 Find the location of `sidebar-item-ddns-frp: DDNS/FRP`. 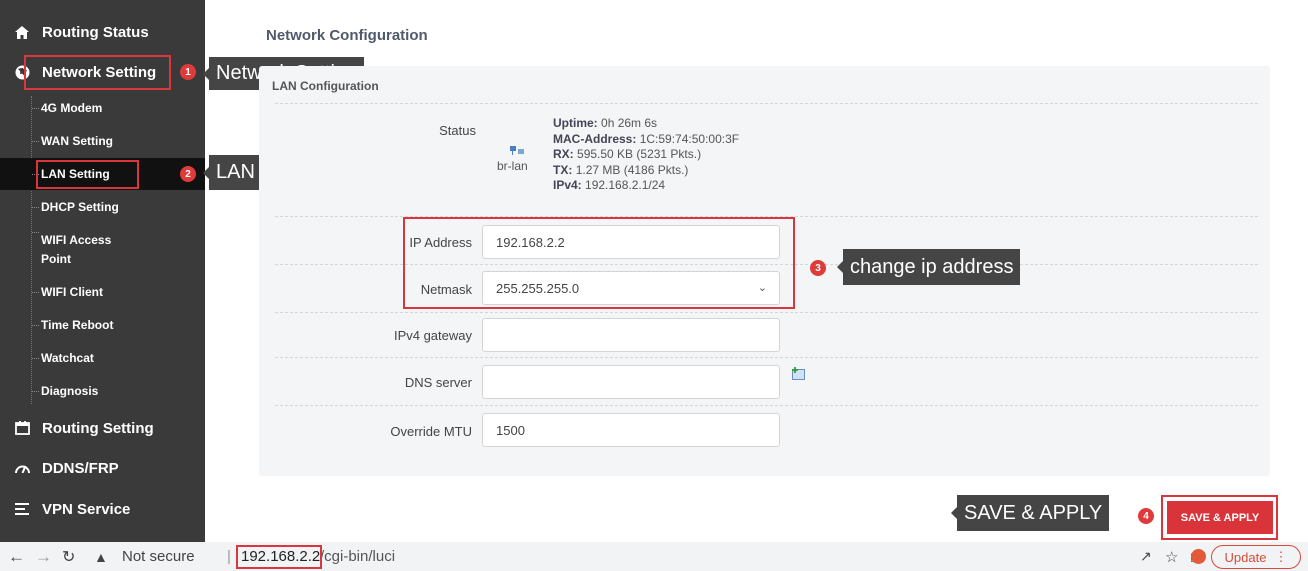

sidebar-item-ddns-frp: DDNS/FRP is located at coordinates (102, 468).